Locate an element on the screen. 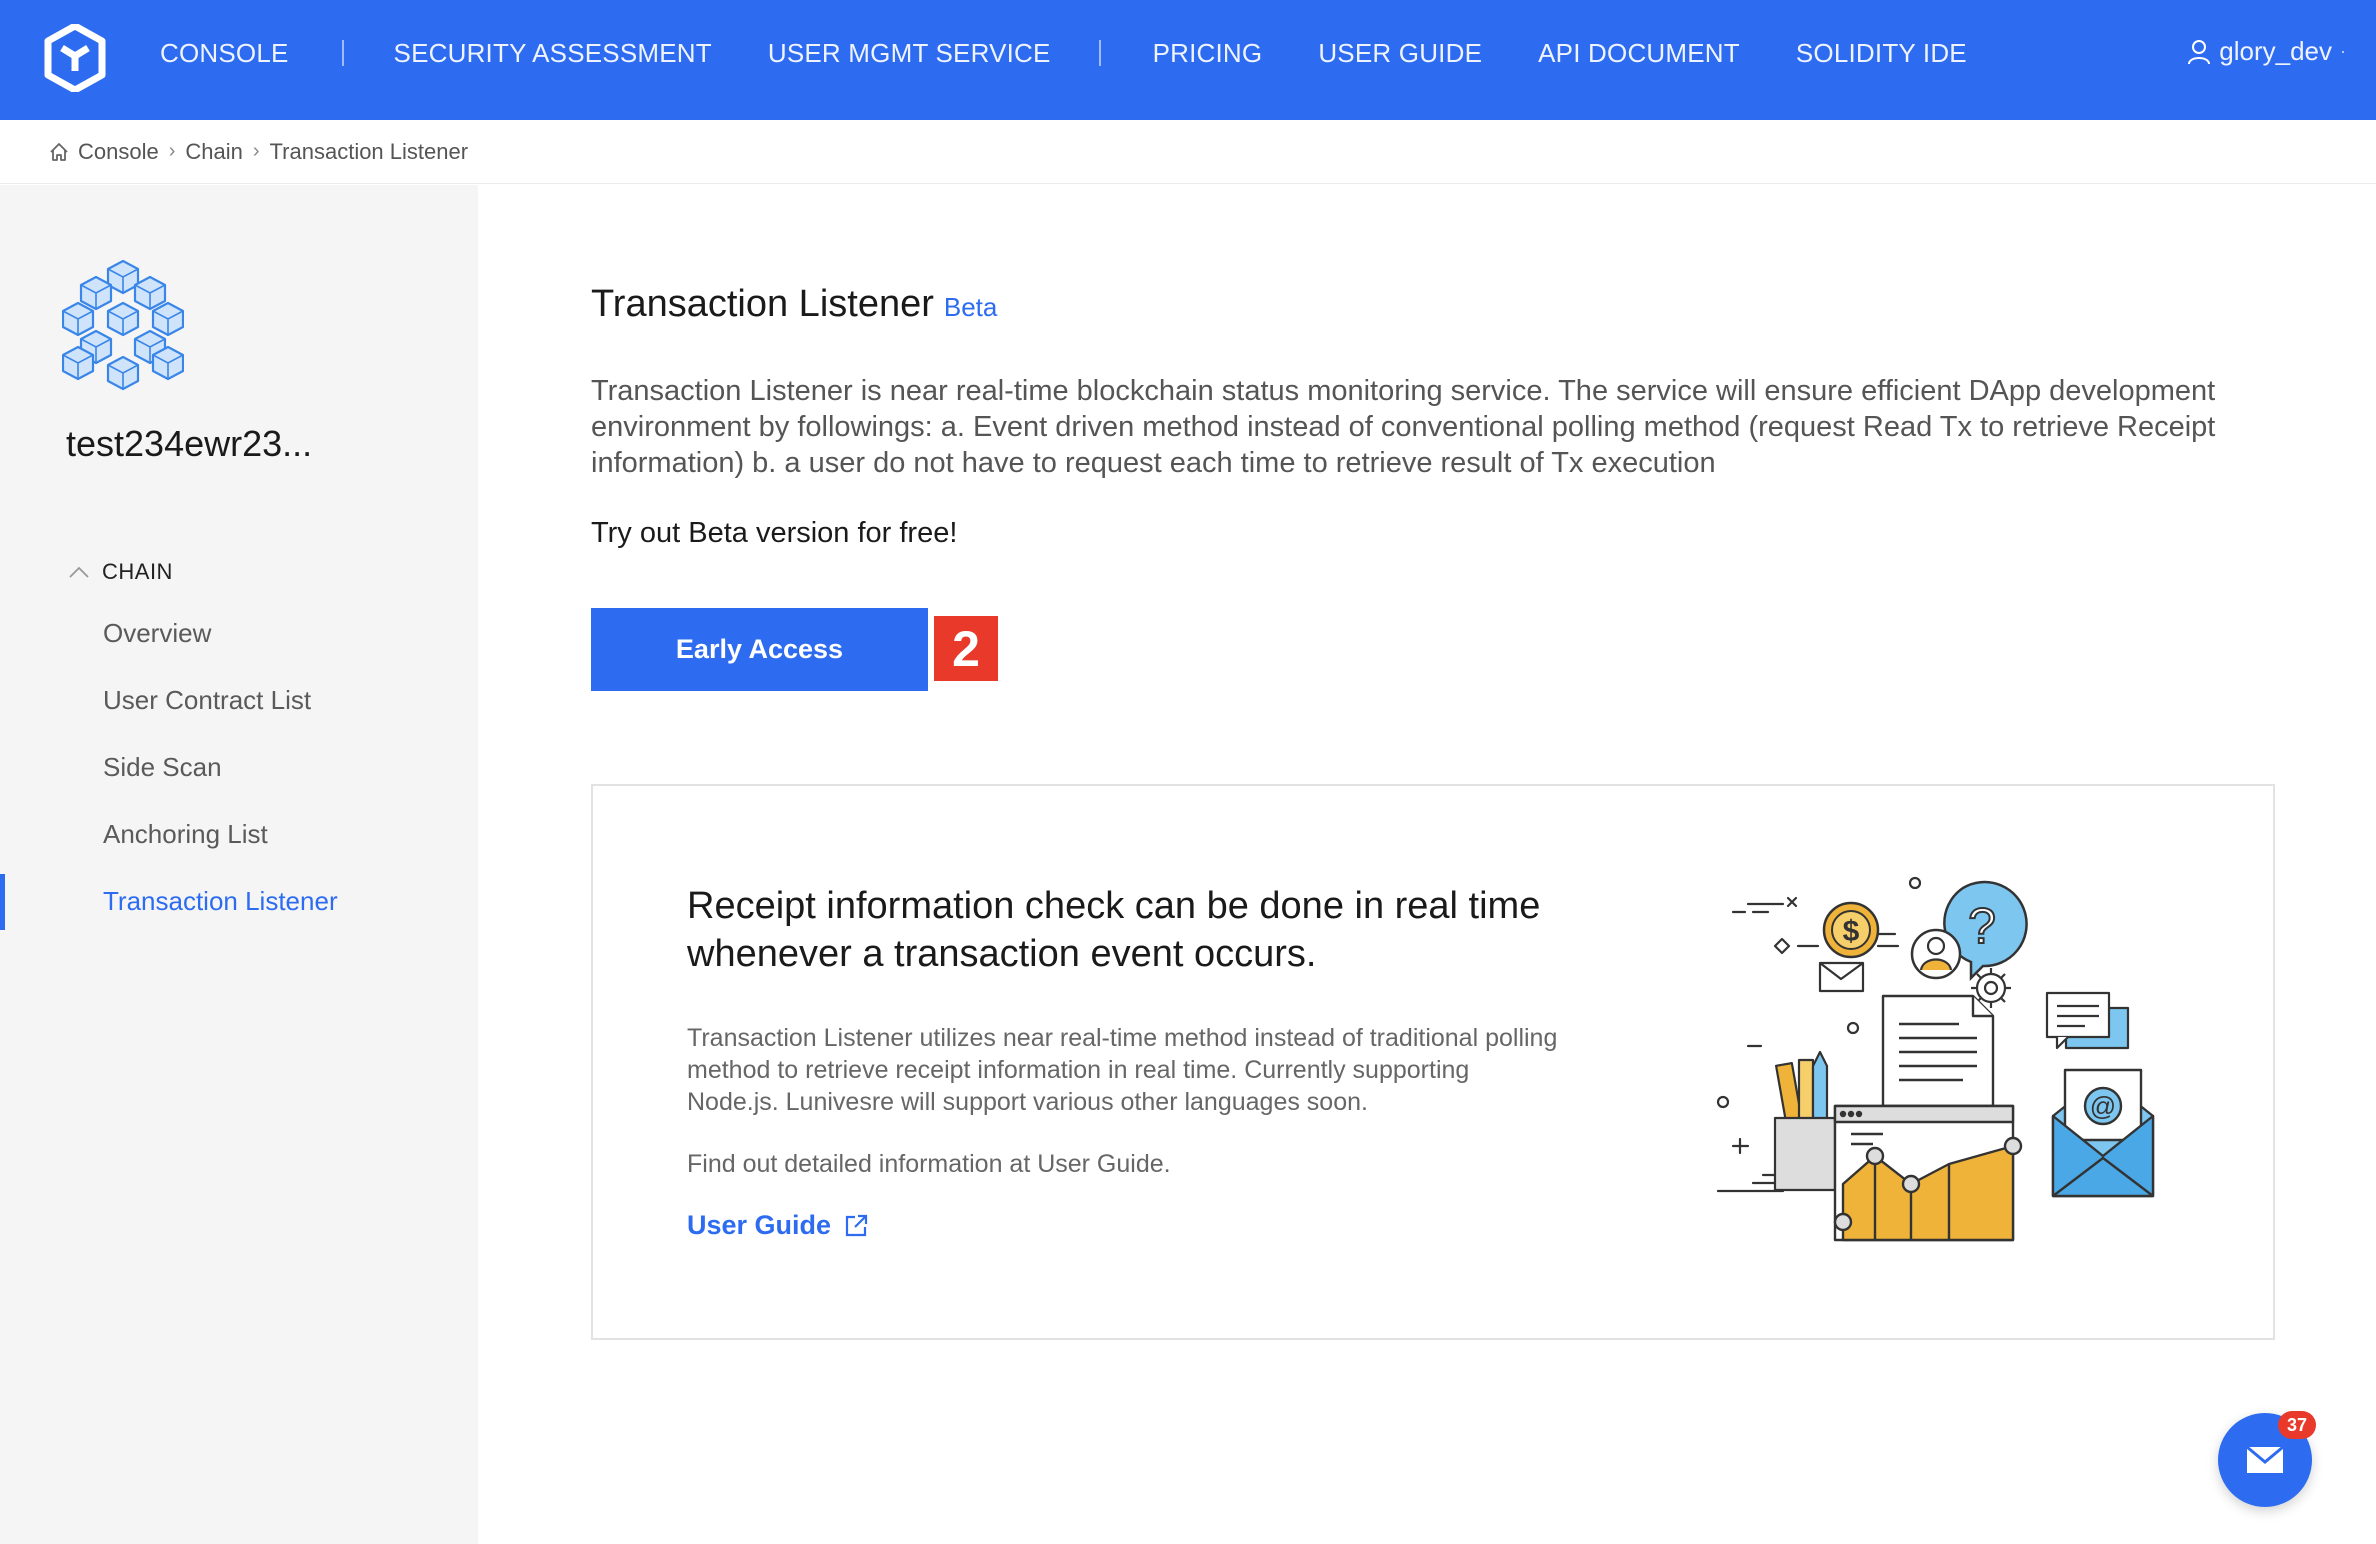 The width and height of the screenshot is (2376, 1544). lunivers-logo-icon is located at coordinates (75, 58).